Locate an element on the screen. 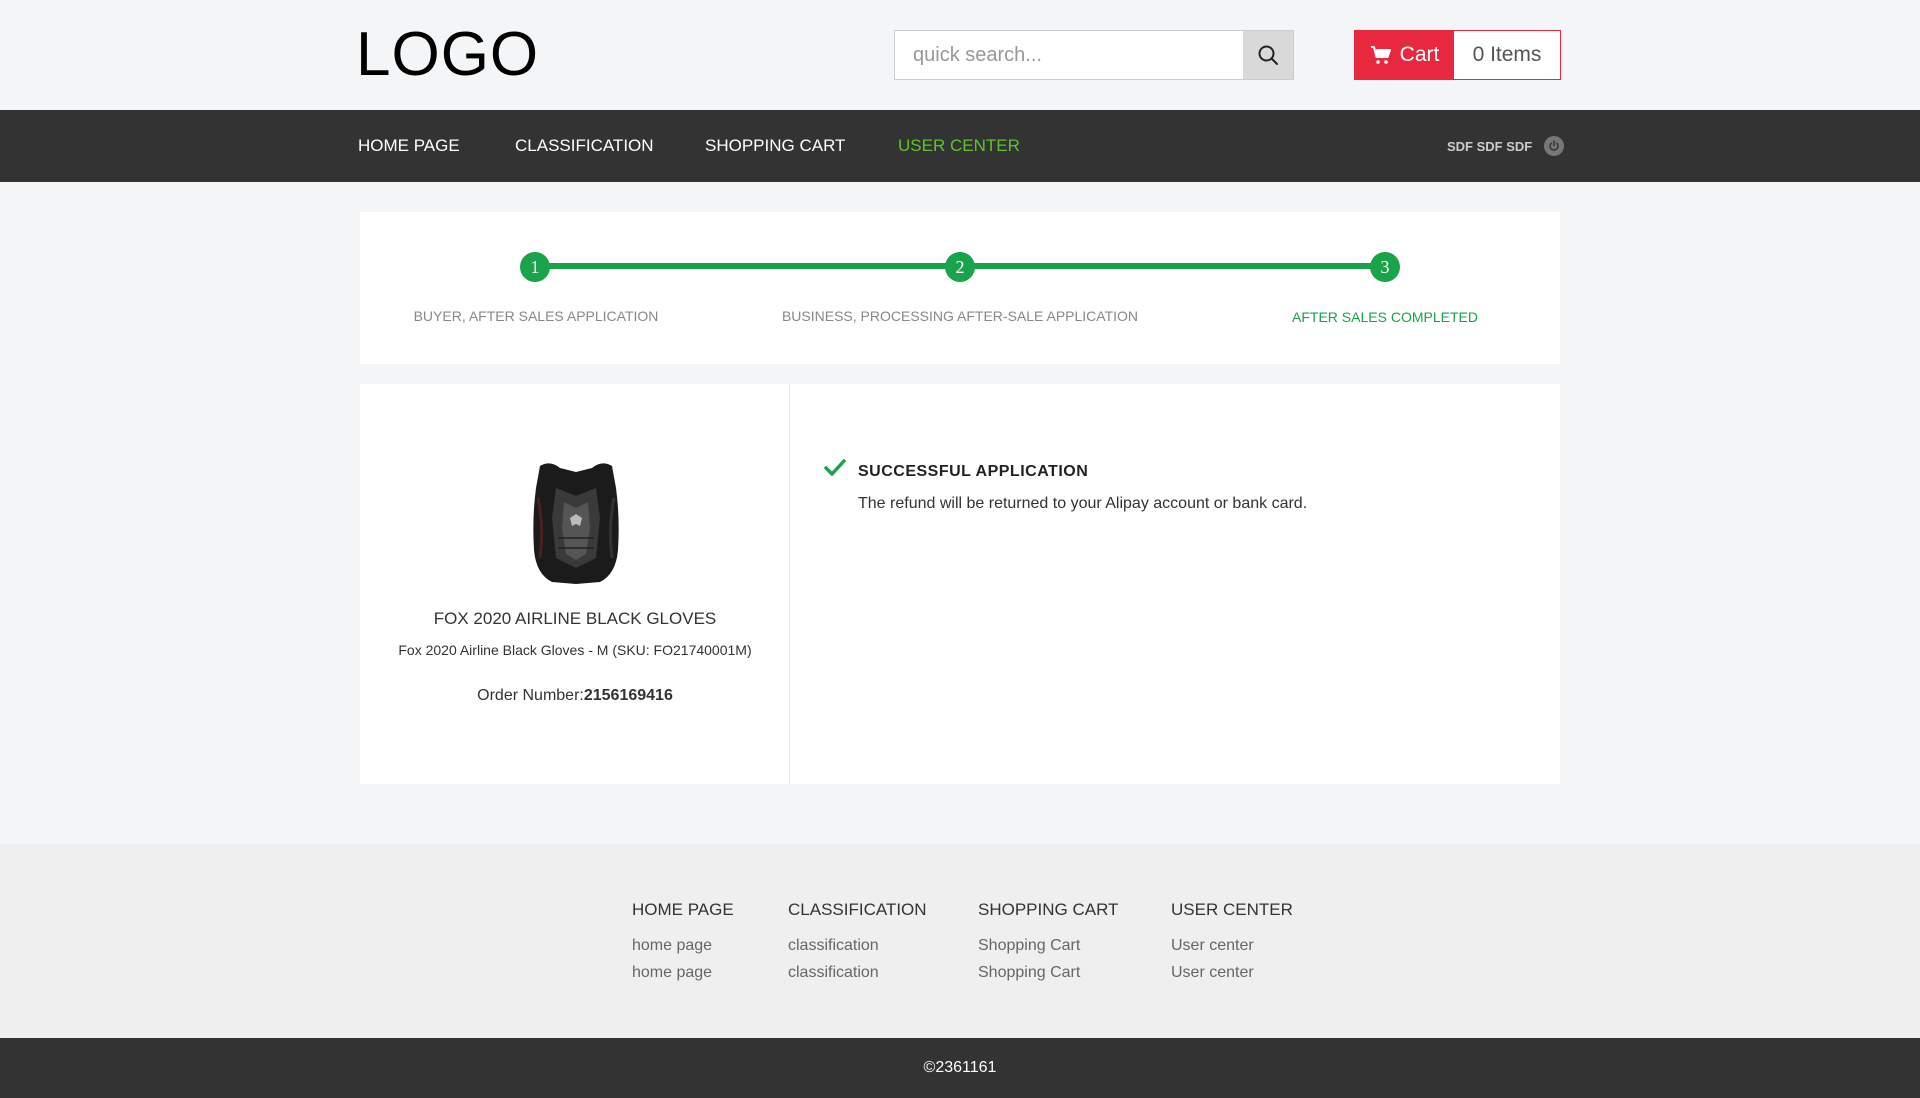 This screenshot has width=1920, height=1098. copyright: ©2361161 is located at coordinates (960, 1068).